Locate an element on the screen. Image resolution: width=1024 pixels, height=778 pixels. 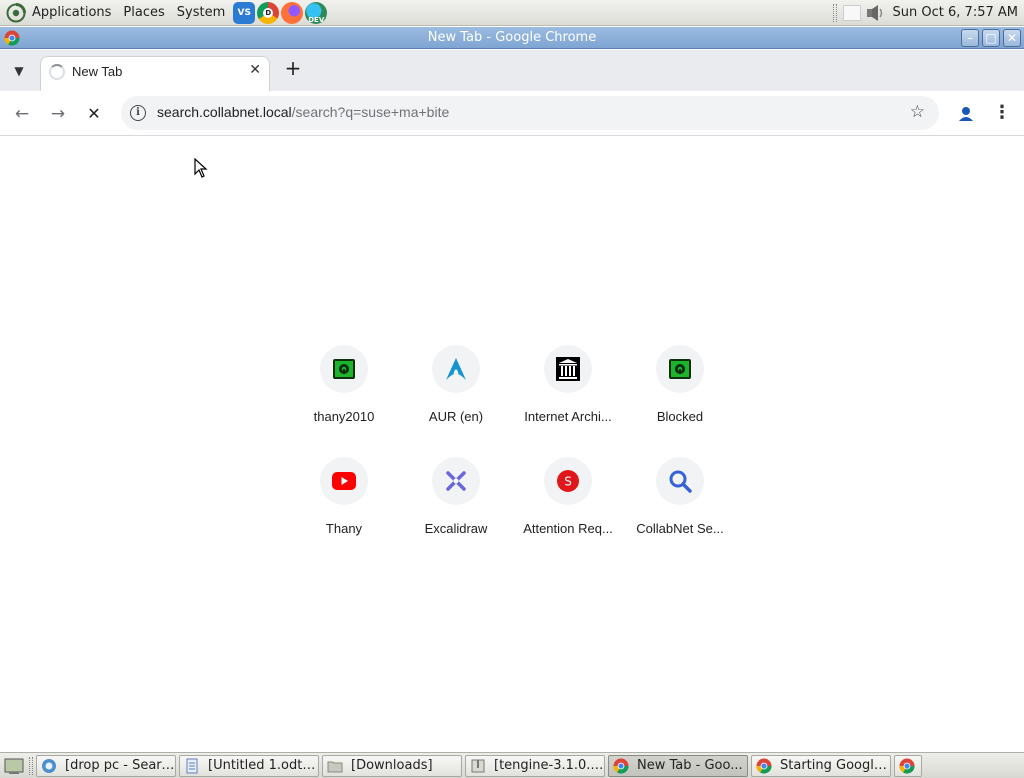
network-tray-icon is located at coordinates (851, 12).